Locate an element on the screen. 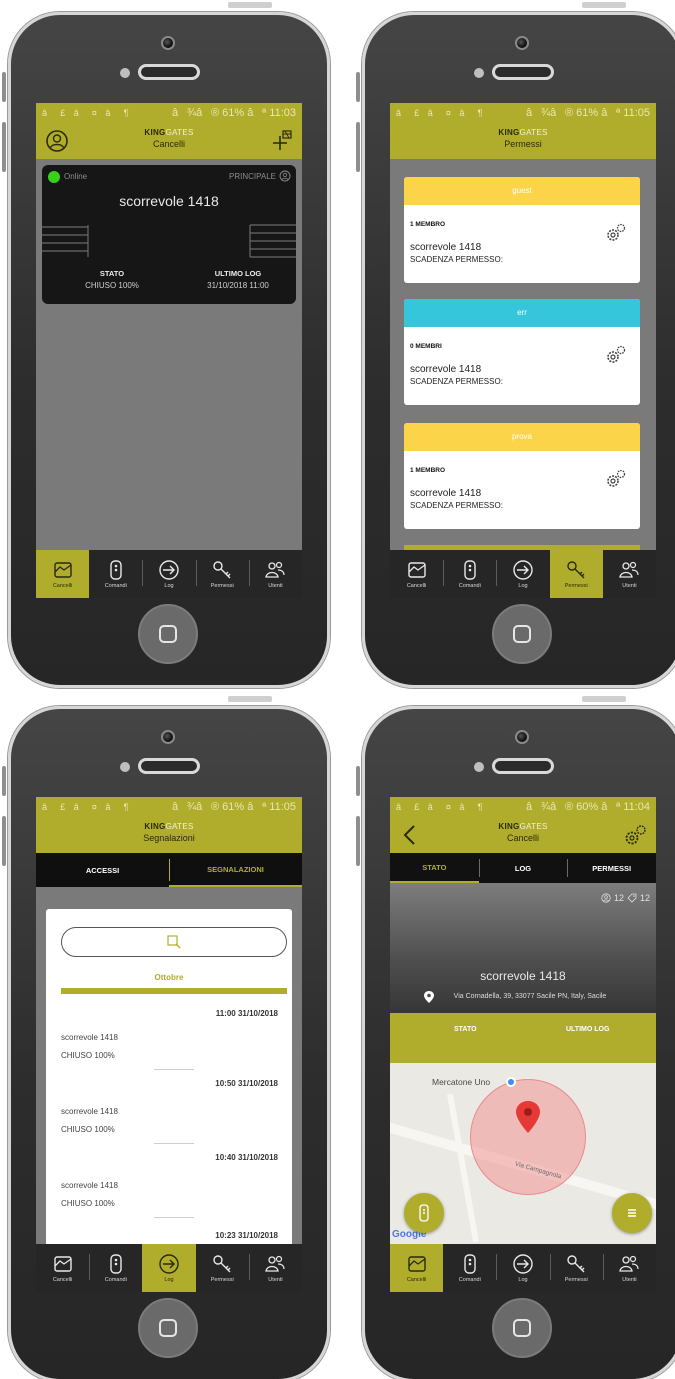 The width and height of the screenshot is (675, 1379). page-title: Cancelli is located at coordinates (522, 838).